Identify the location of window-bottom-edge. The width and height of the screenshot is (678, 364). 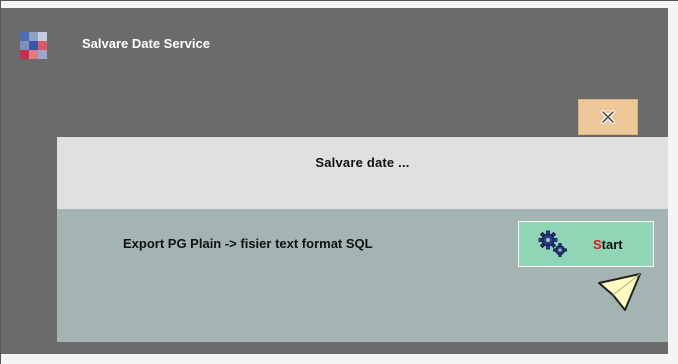
(339, 359).